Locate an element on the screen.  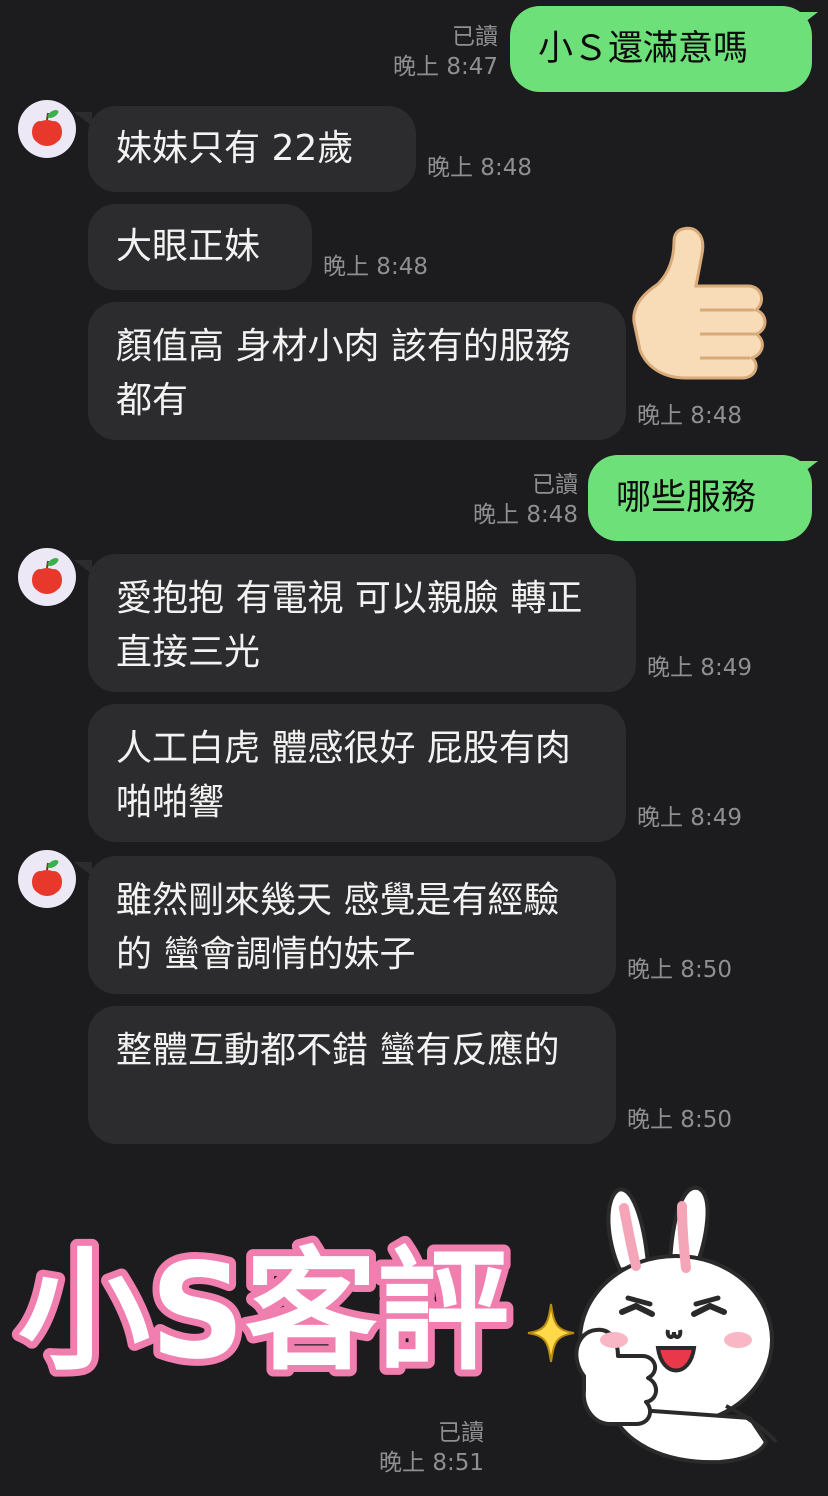
bunny-thumbs-up-sticker-icon is located at coordinates (680, 1325).